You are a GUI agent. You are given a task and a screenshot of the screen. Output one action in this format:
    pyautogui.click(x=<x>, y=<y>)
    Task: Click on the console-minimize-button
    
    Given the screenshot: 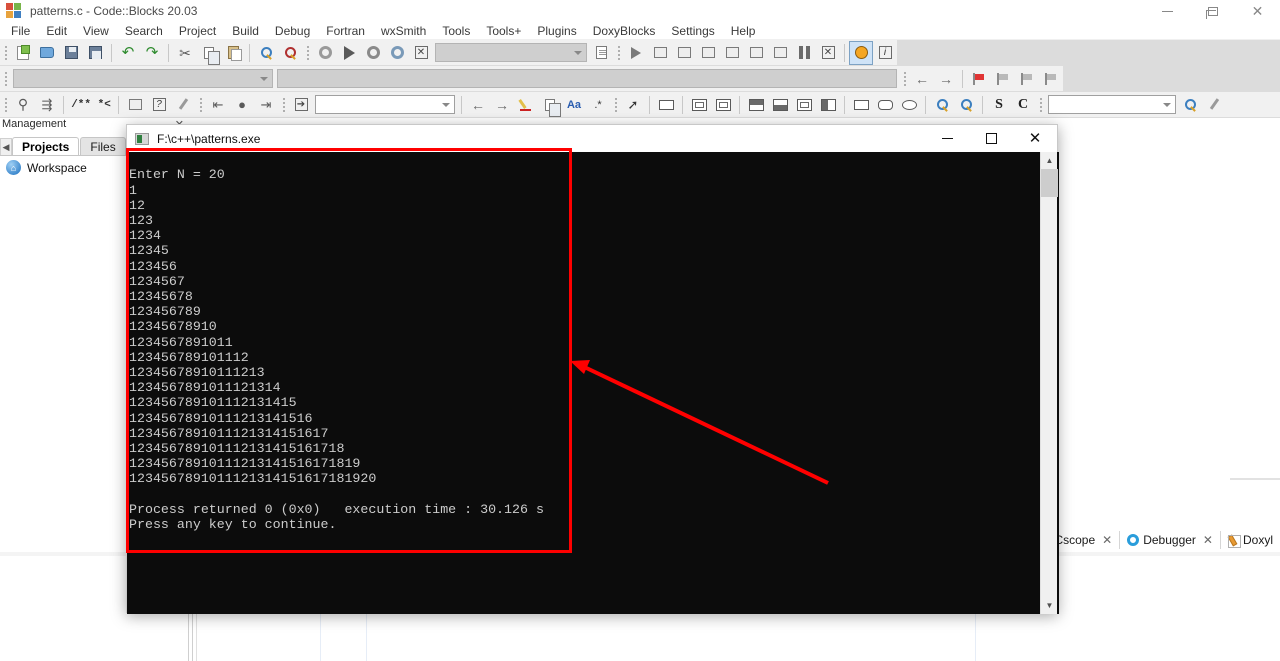 What is the action you would take?
    pyautogui.click(x=947, y=138)
    